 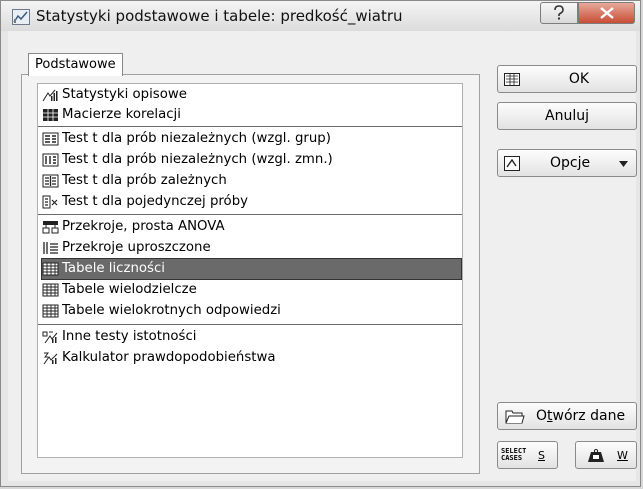 What do you see at coordinates (50, 227) in the screenshot?
I see `breakdown-icon` at bounding box center [50, 227].